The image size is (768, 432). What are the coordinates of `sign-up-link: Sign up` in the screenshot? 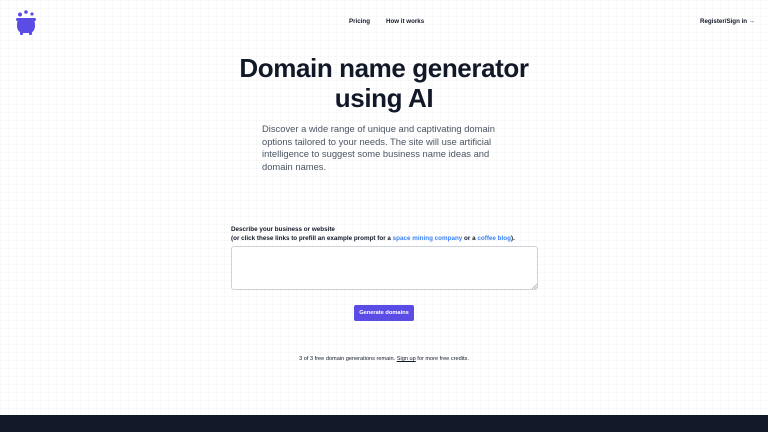 It's located at (406, 359).